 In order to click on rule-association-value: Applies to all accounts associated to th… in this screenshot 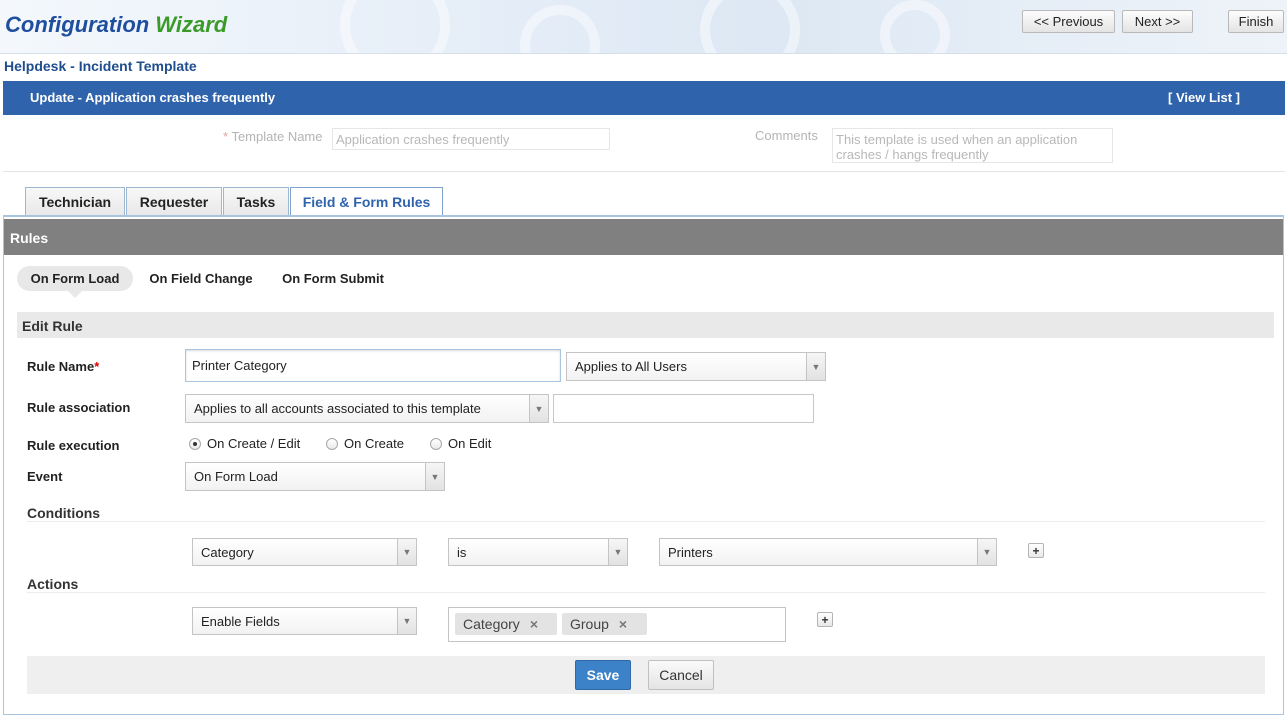, I will do `click(337, 408)`.